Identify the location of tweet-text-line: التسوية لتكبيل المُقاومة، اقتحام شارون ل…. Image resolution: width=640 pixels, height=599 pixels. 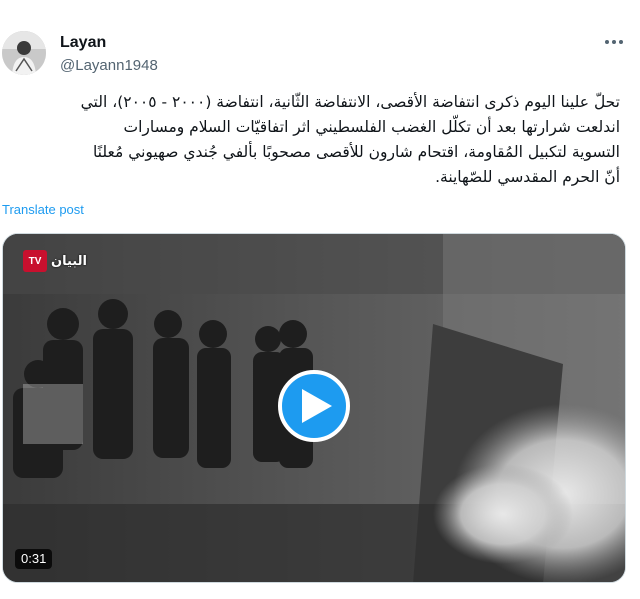
(356, 152).